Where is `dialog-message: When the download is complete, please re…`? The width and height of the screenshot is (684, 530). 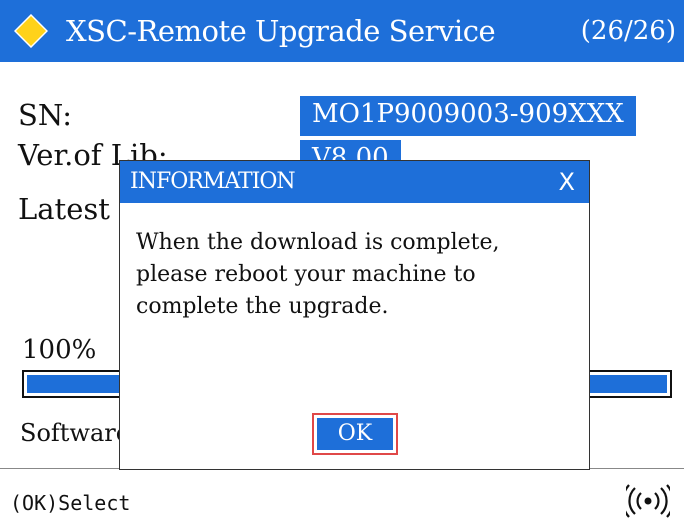
dialog-message: When the download is complete, please re… is located at coordinates (356, 275).